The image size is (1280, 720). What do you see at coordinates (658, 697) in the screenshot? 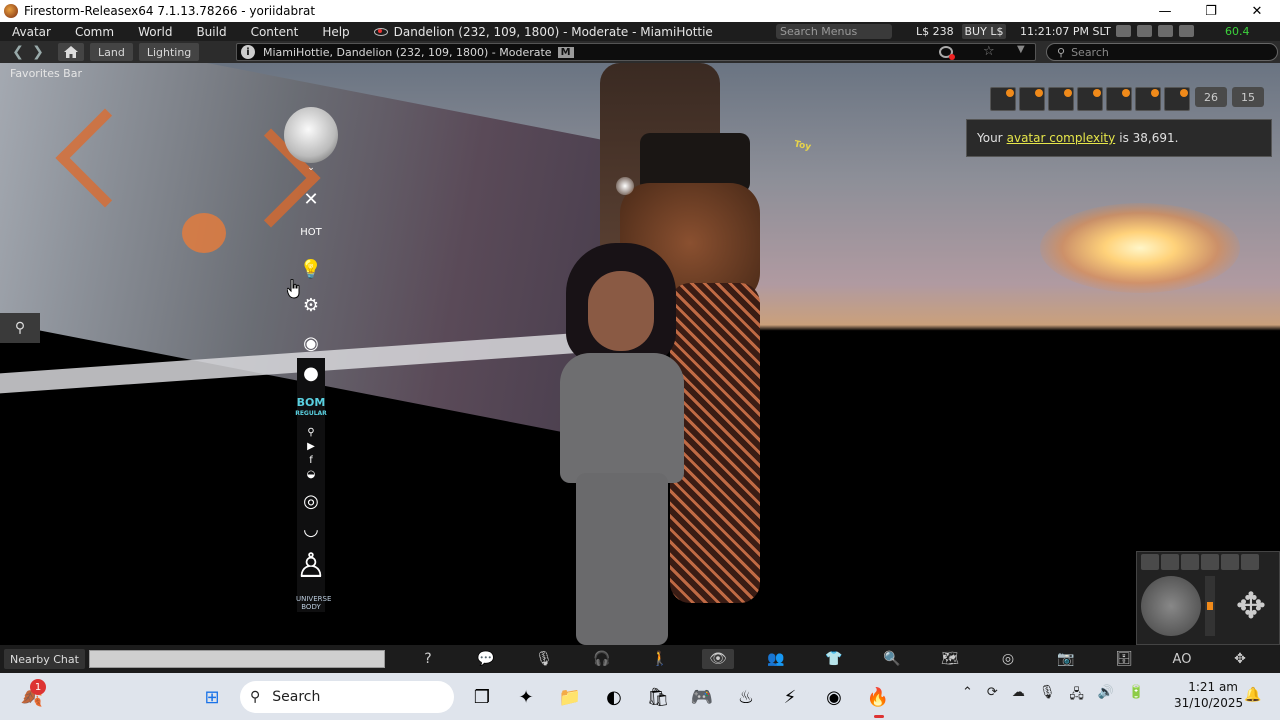
I see `store-icon: 🛍` at bounding box center [658, 697].